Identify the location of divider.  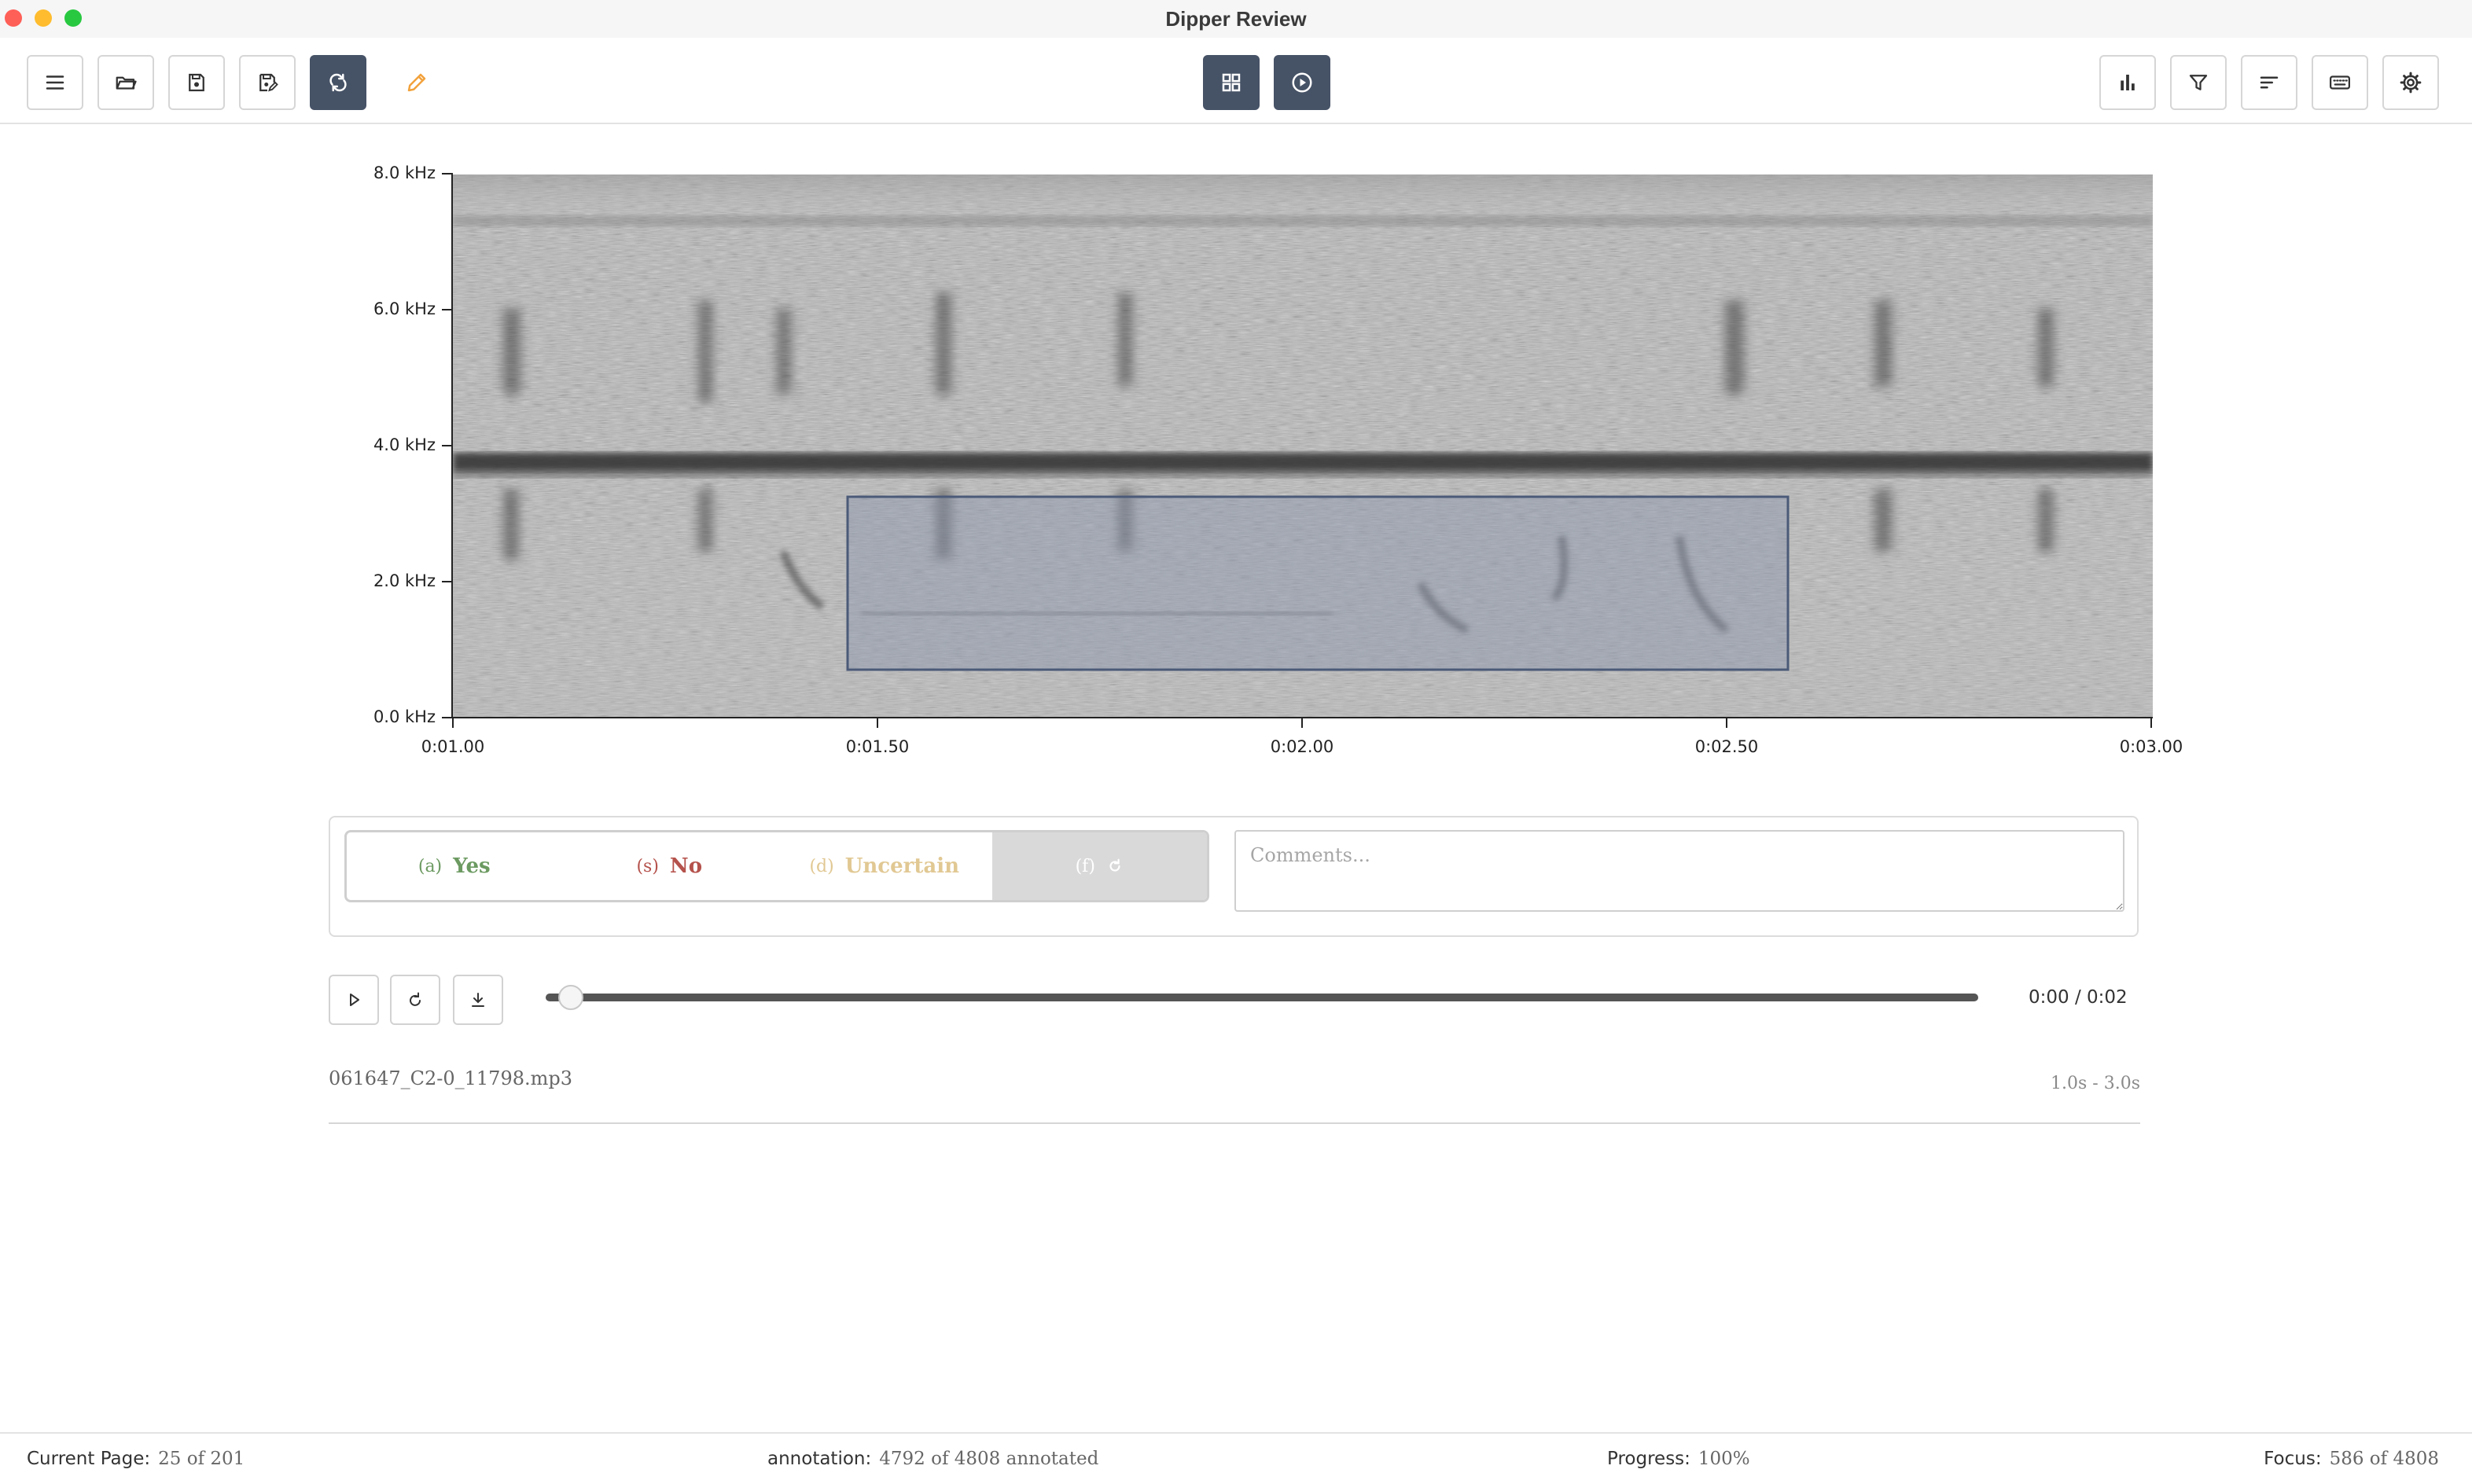
(1235, 1123).